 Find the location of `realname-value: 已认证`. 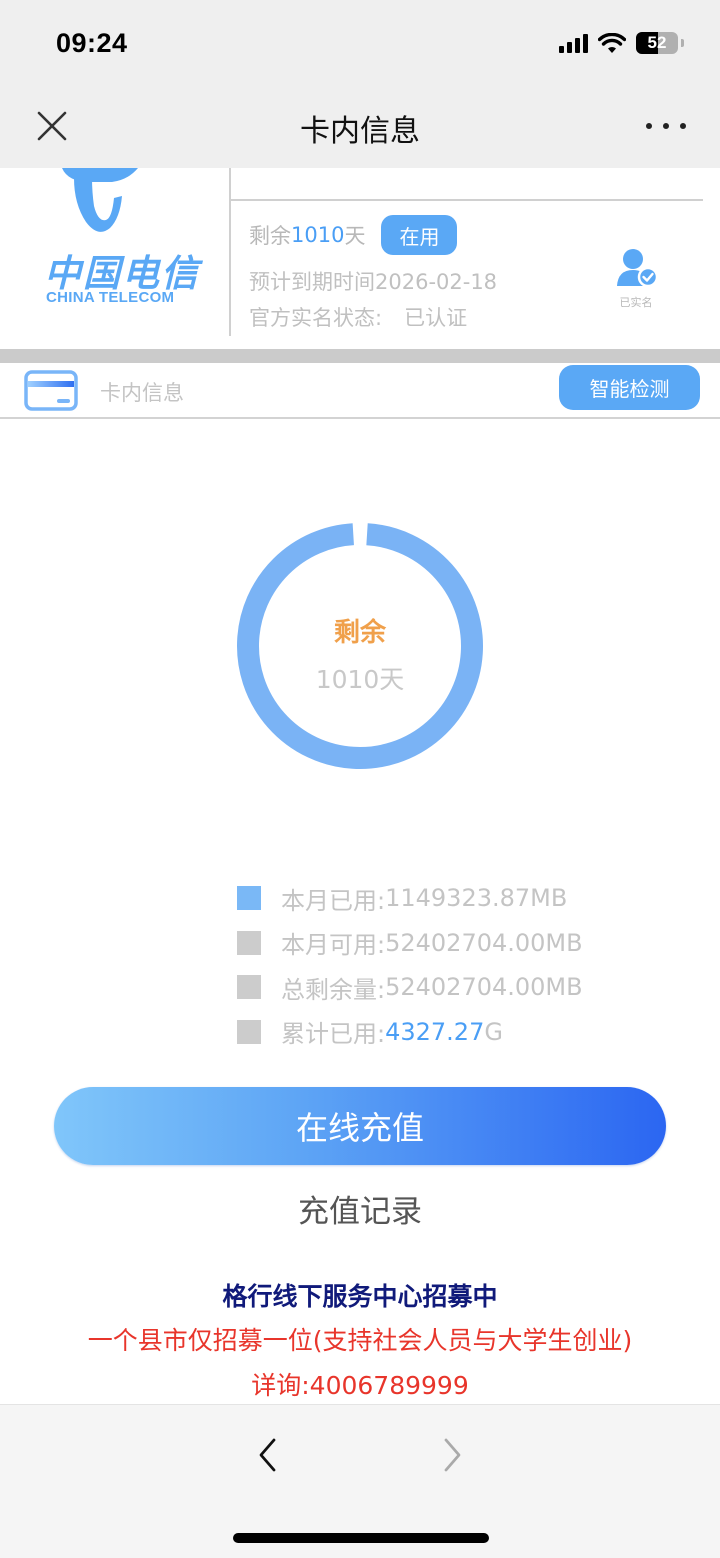

realname-value: 已认证 is located at coordinates (436, 318).